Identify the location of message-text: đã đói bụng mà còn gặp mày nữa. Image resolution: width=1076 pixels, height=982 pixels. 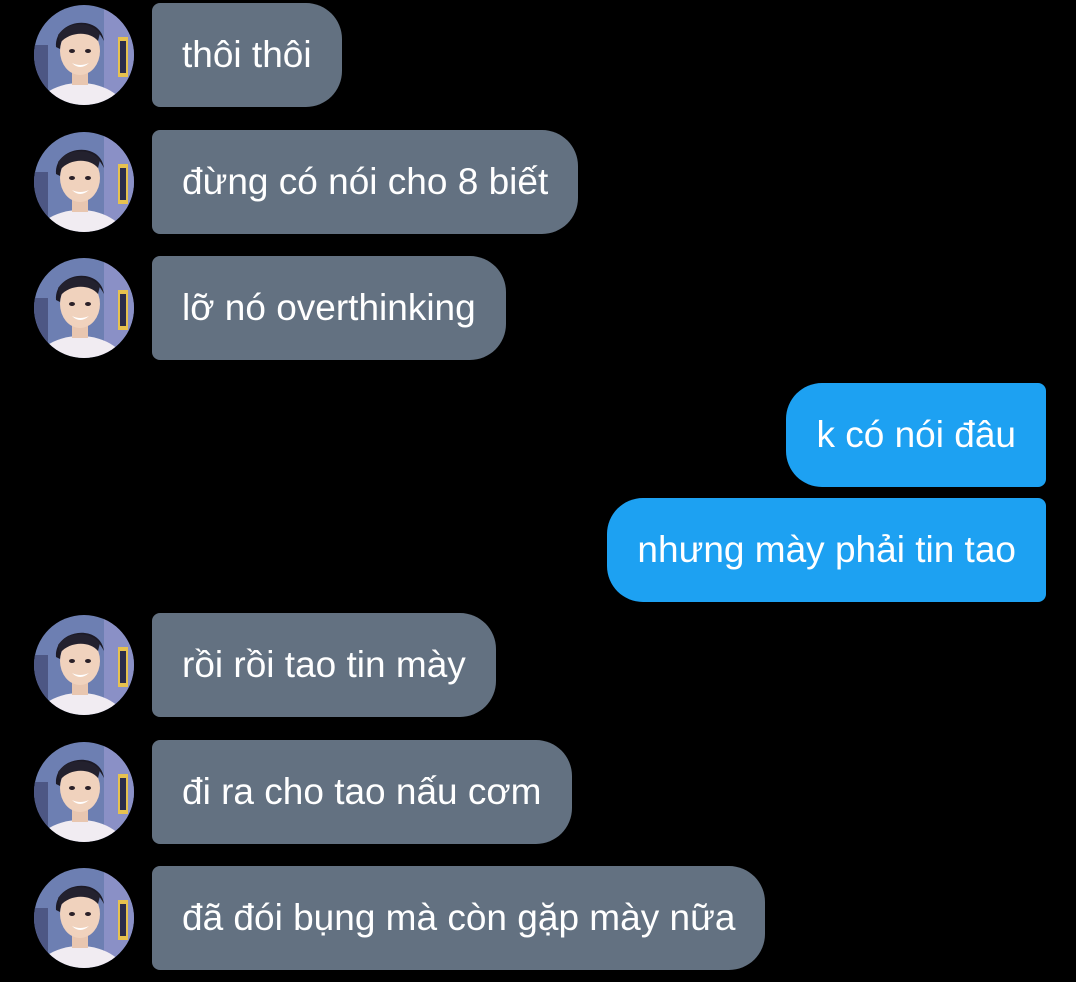
(459, 917).